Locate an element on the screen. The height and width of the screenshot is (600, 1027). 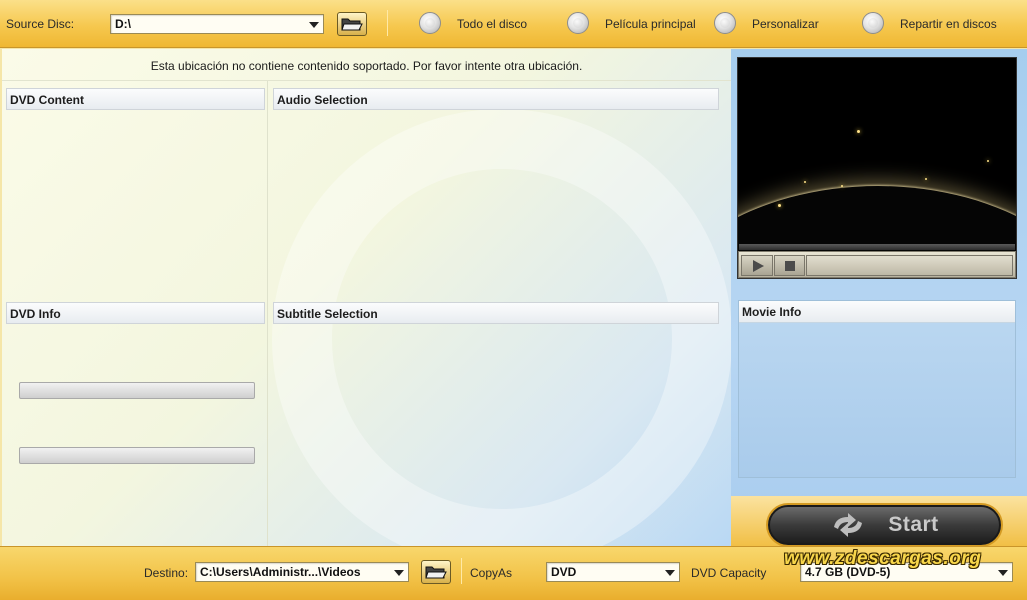
browse-destination-button is located at coordinates (436, 572).